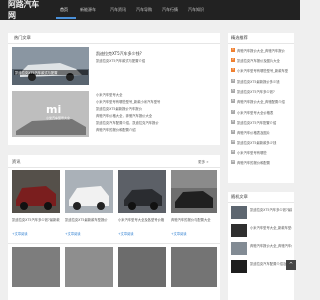  I want to click on section-title: 随机文章, so click(239, 196).